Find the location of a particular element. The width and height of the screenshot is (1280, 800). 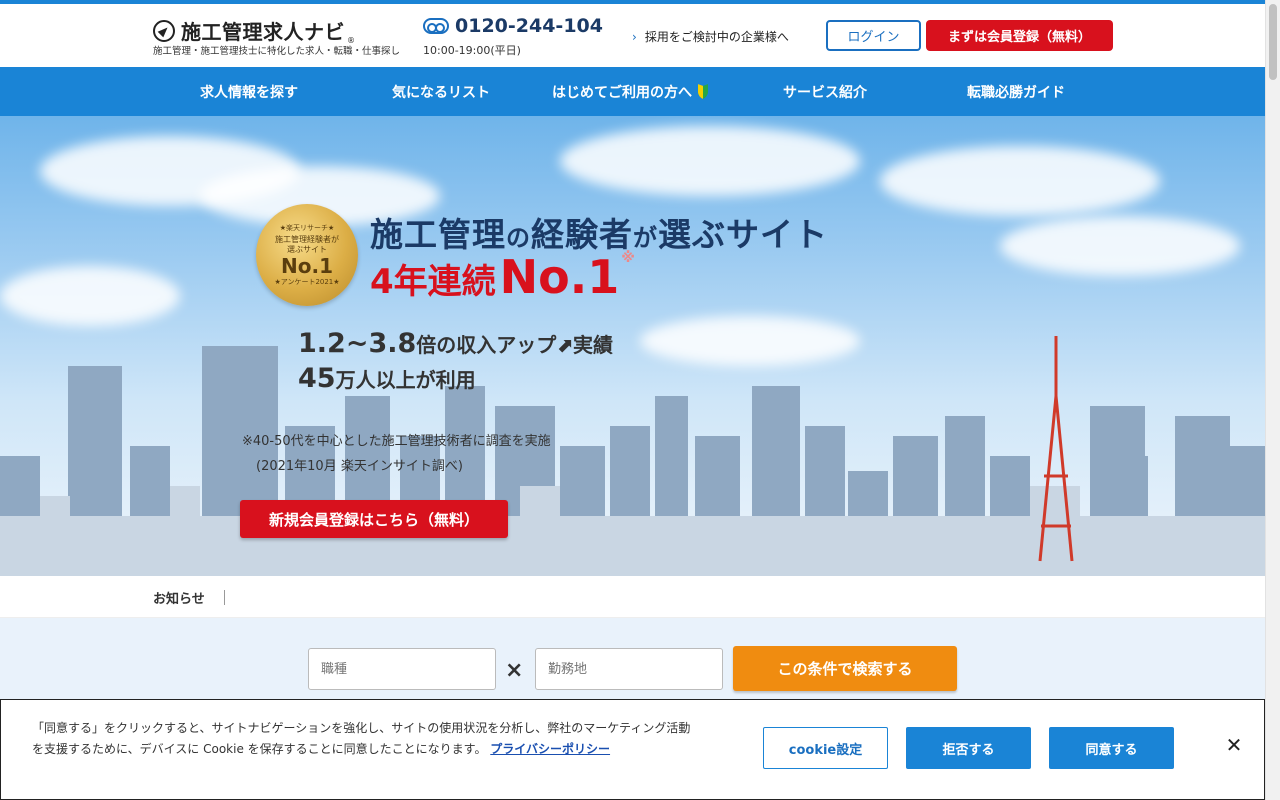

nav-item-label: 転職必勝ガイド is located at coordinates (1016, 92).